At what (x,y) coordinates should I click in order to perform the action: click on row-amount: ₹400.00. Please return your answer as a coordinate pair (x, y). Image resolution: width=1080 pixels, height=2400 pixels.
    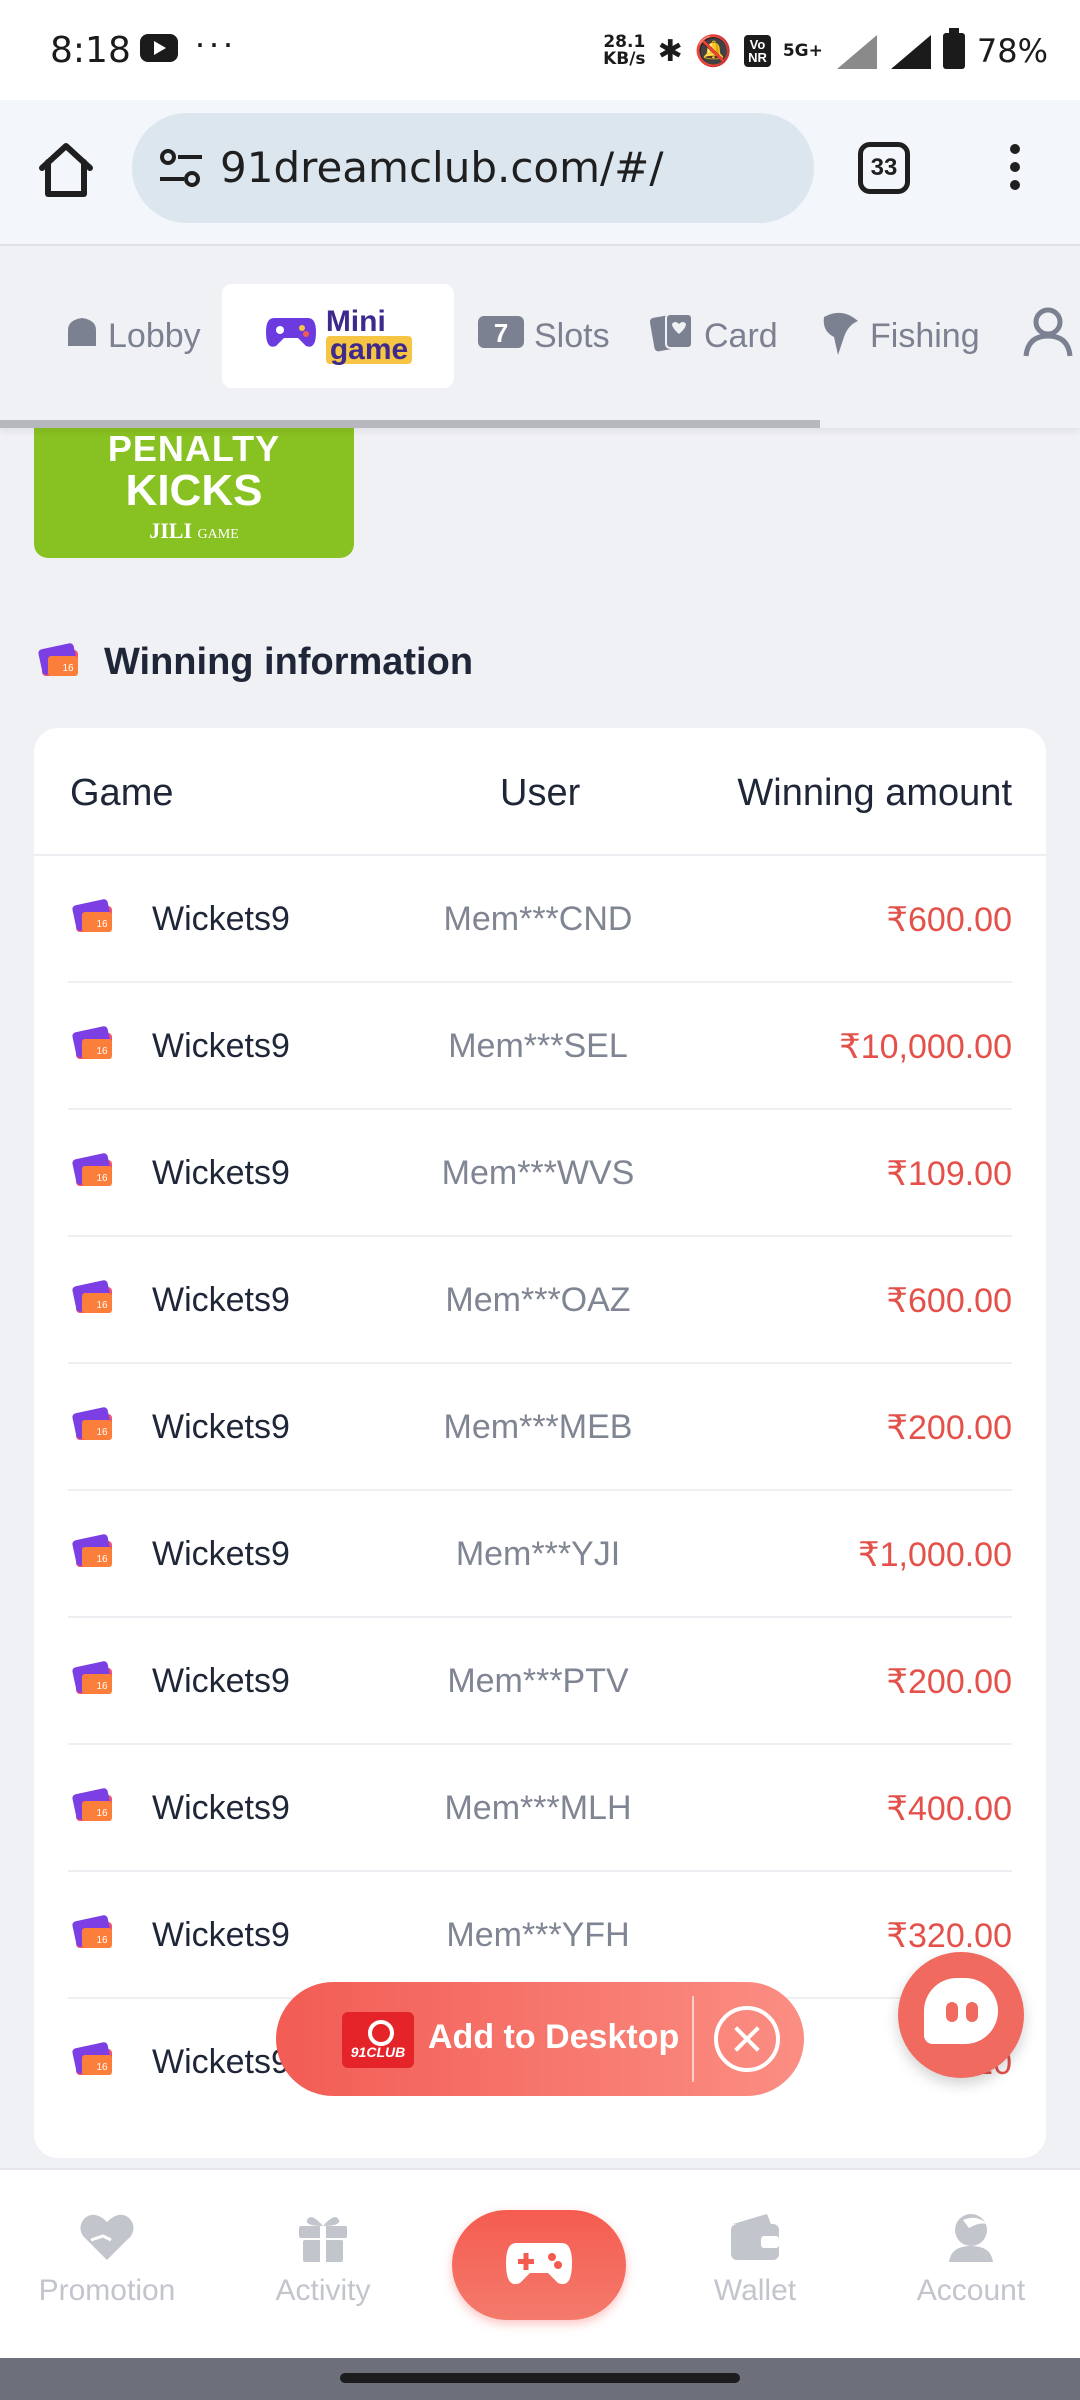
    Looking at the image, I should click on (949, 1809).